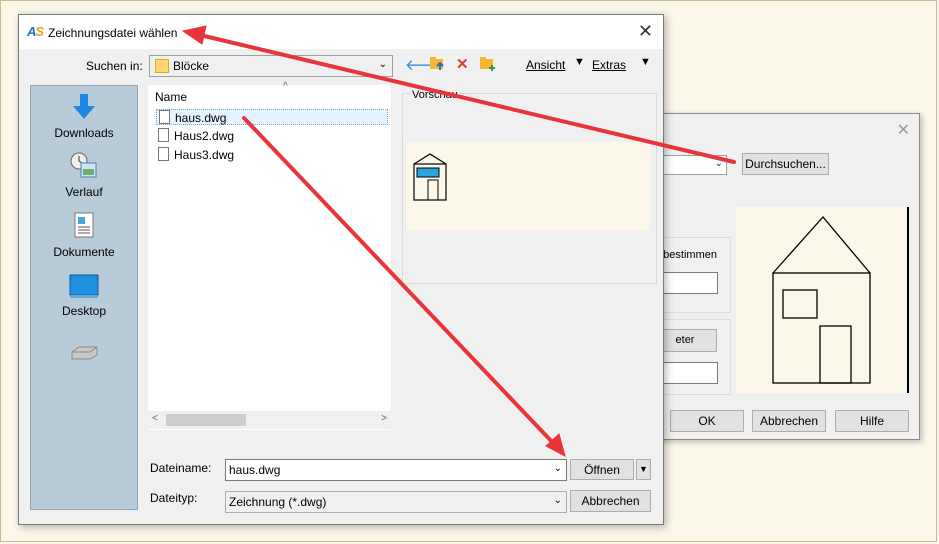  I want to click on ok-button: OK, so click(707, 421).